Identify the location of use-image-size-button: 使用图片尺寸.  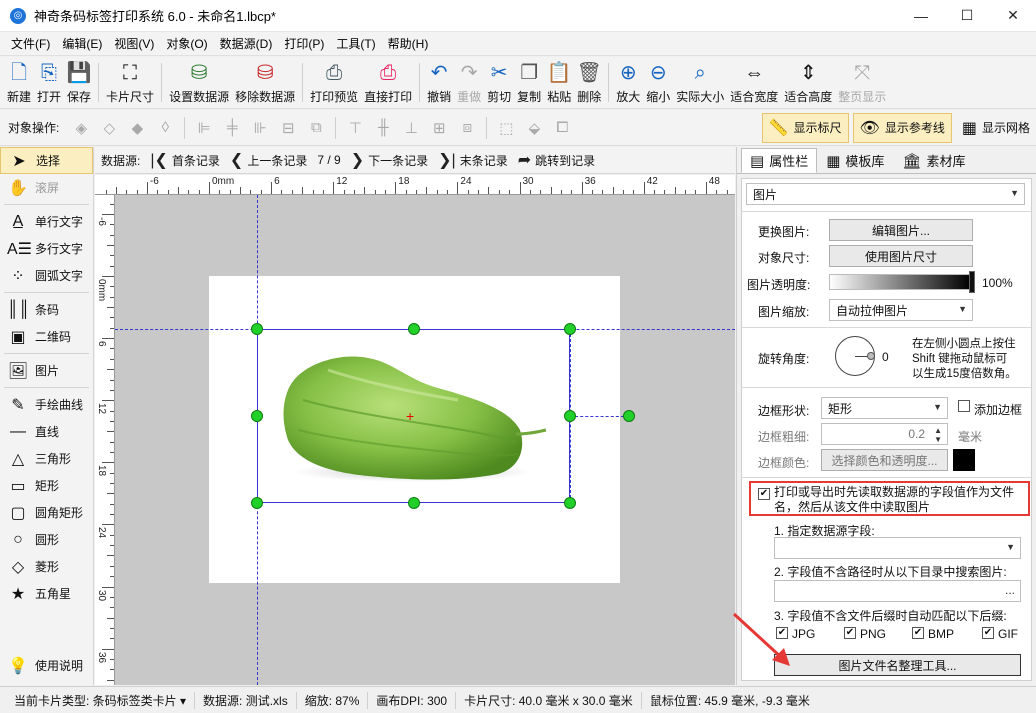
(901, 256).